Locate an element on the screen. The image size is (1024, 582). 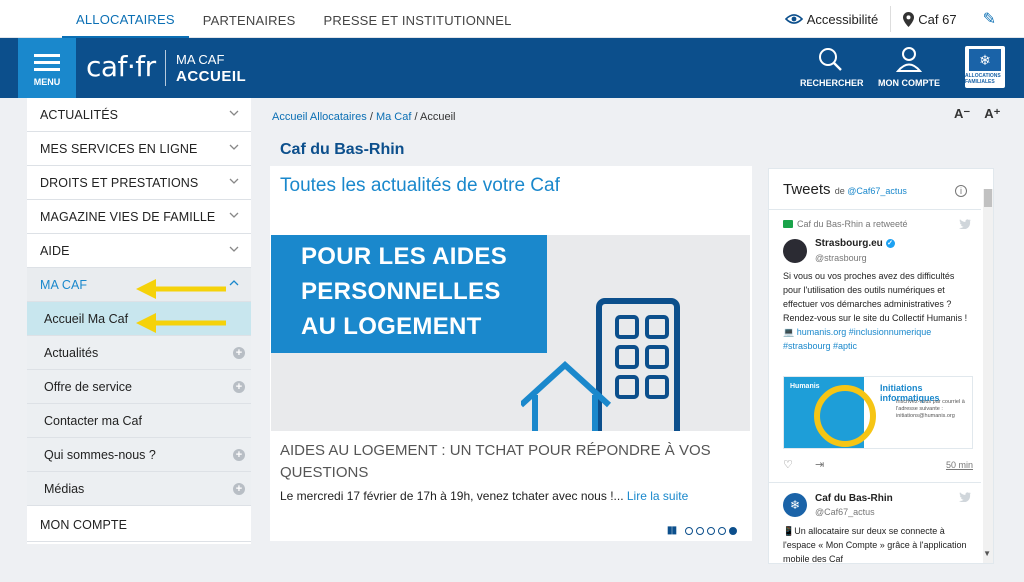
nav-partenaires: PARTENAIRES is located at coordinates (249, 19).